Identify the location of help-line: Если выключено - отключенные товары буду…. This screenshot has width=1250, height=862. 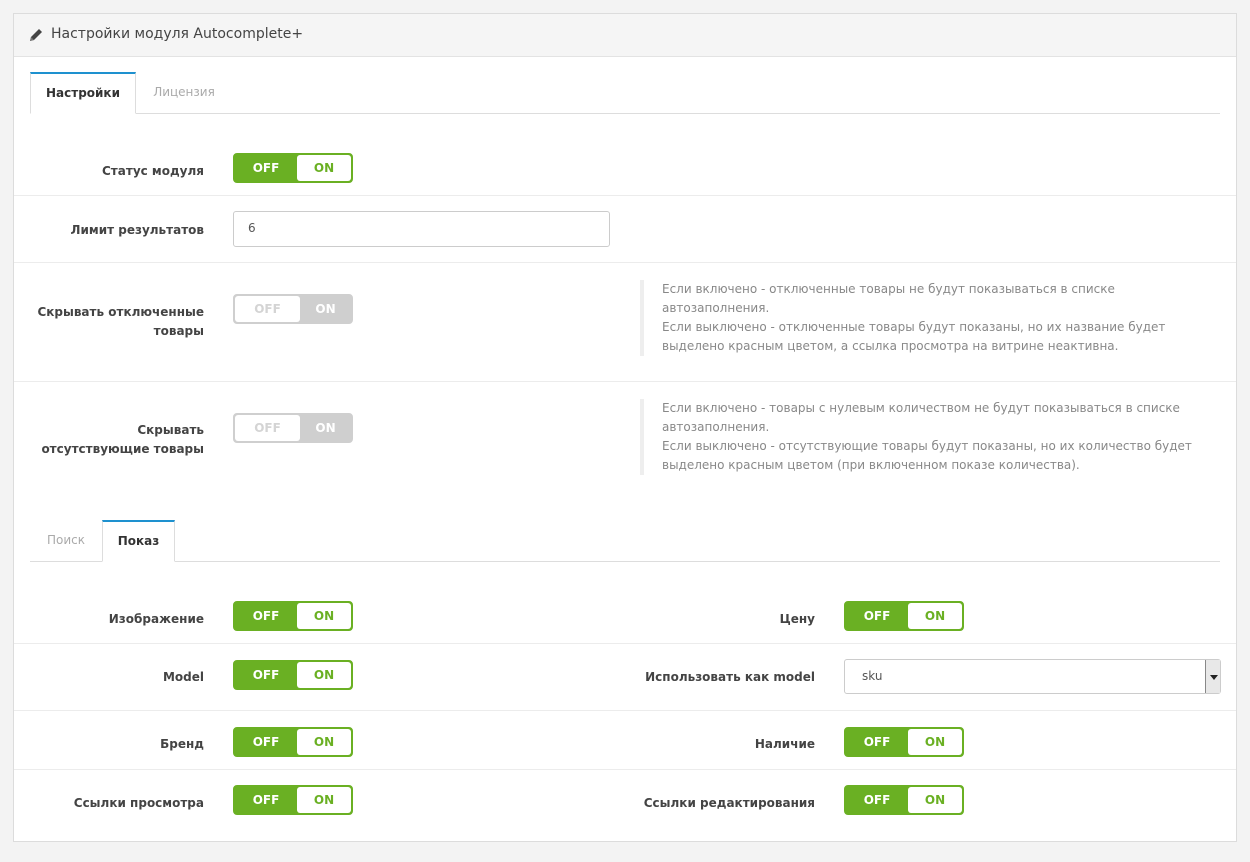
(914, 327).